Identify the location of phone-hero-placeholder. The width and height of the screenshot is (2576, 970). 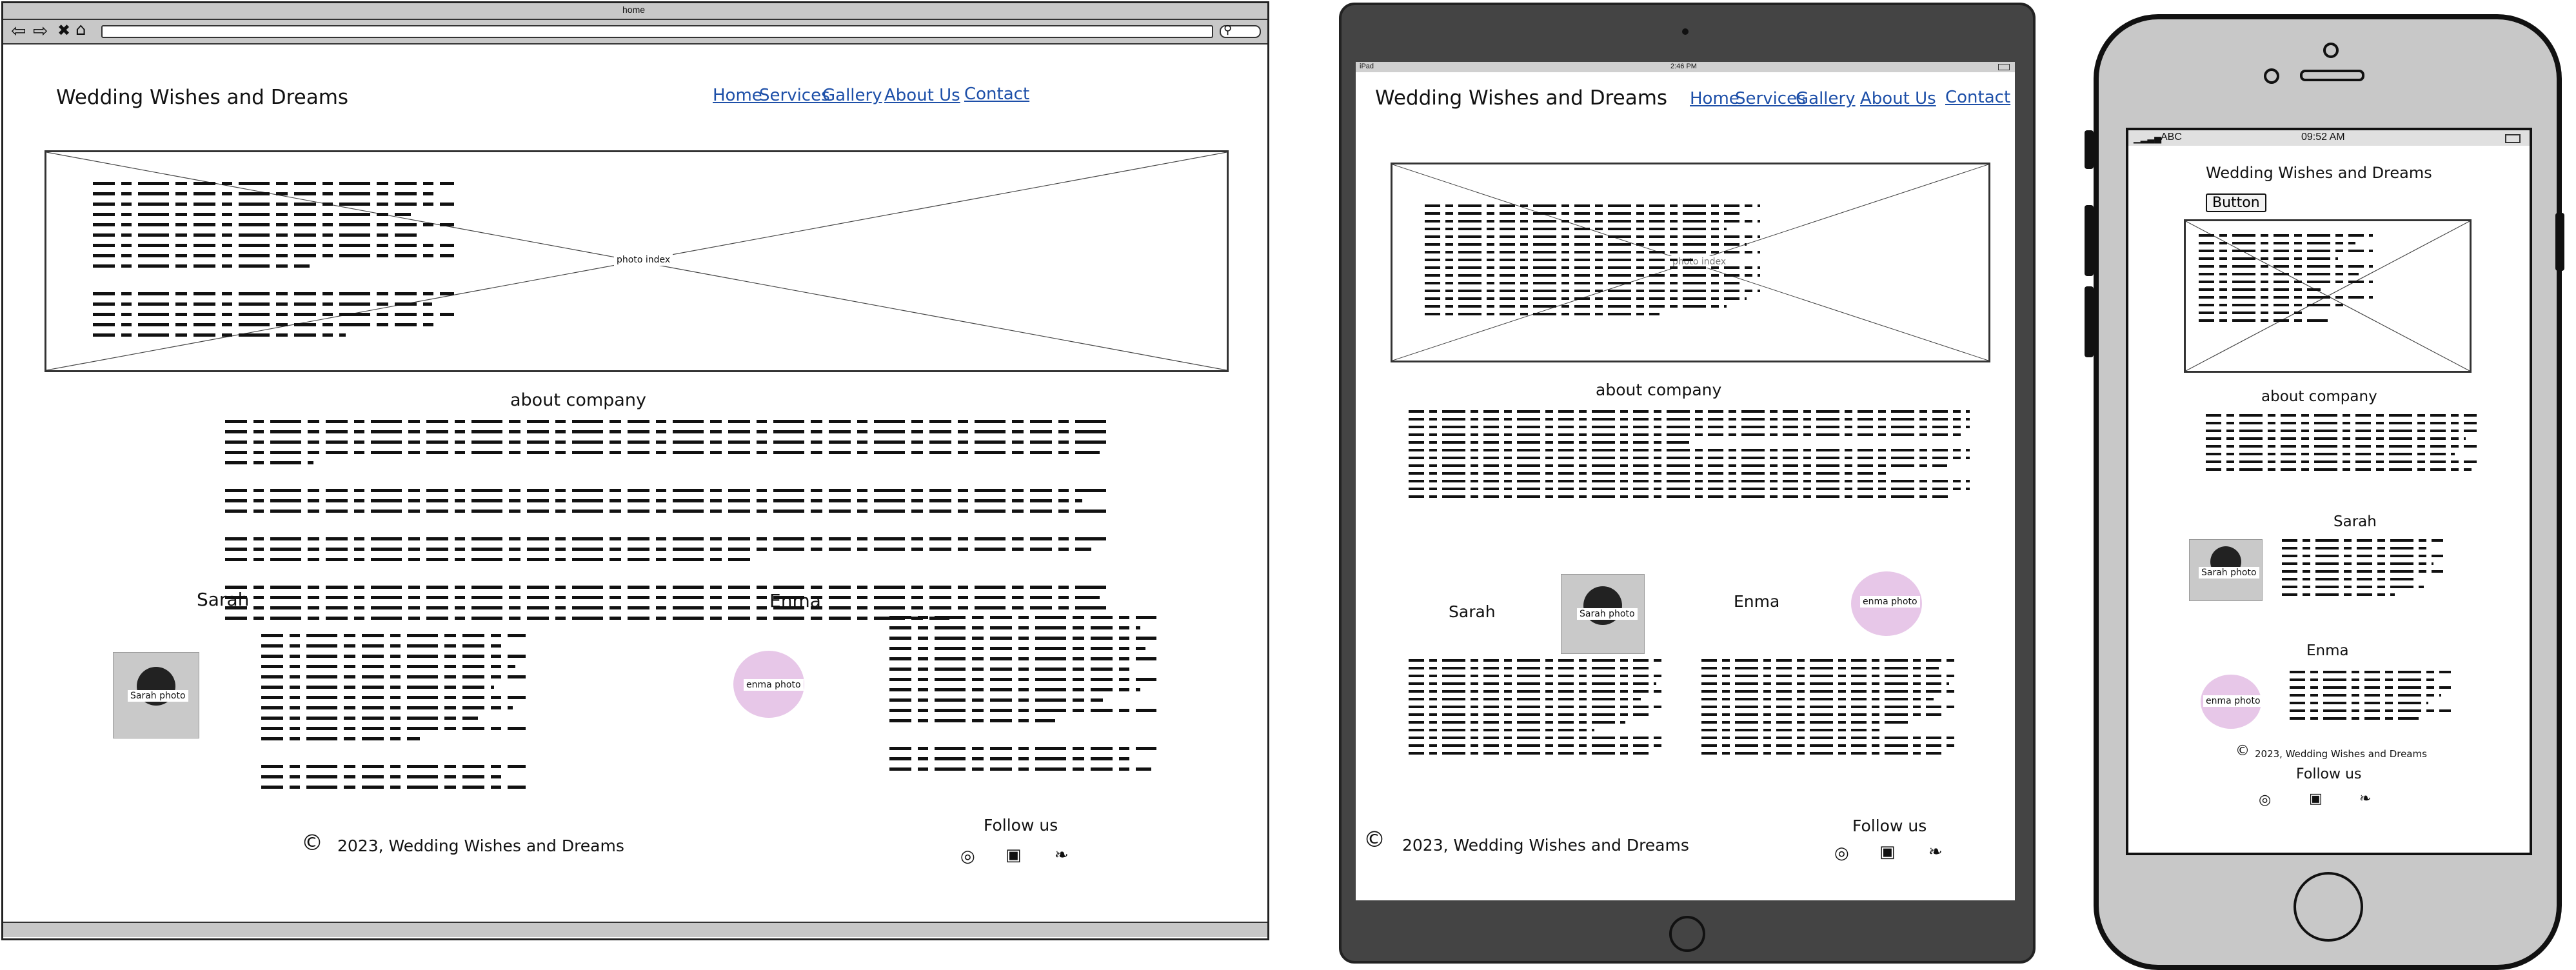
(2328, 296).